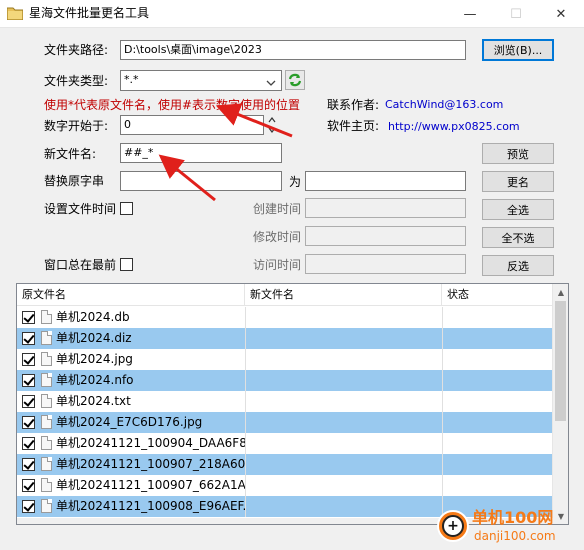  Describe the element at coordinates (225, 152) in the screenshot. I see `annotation-arrows` at that location.